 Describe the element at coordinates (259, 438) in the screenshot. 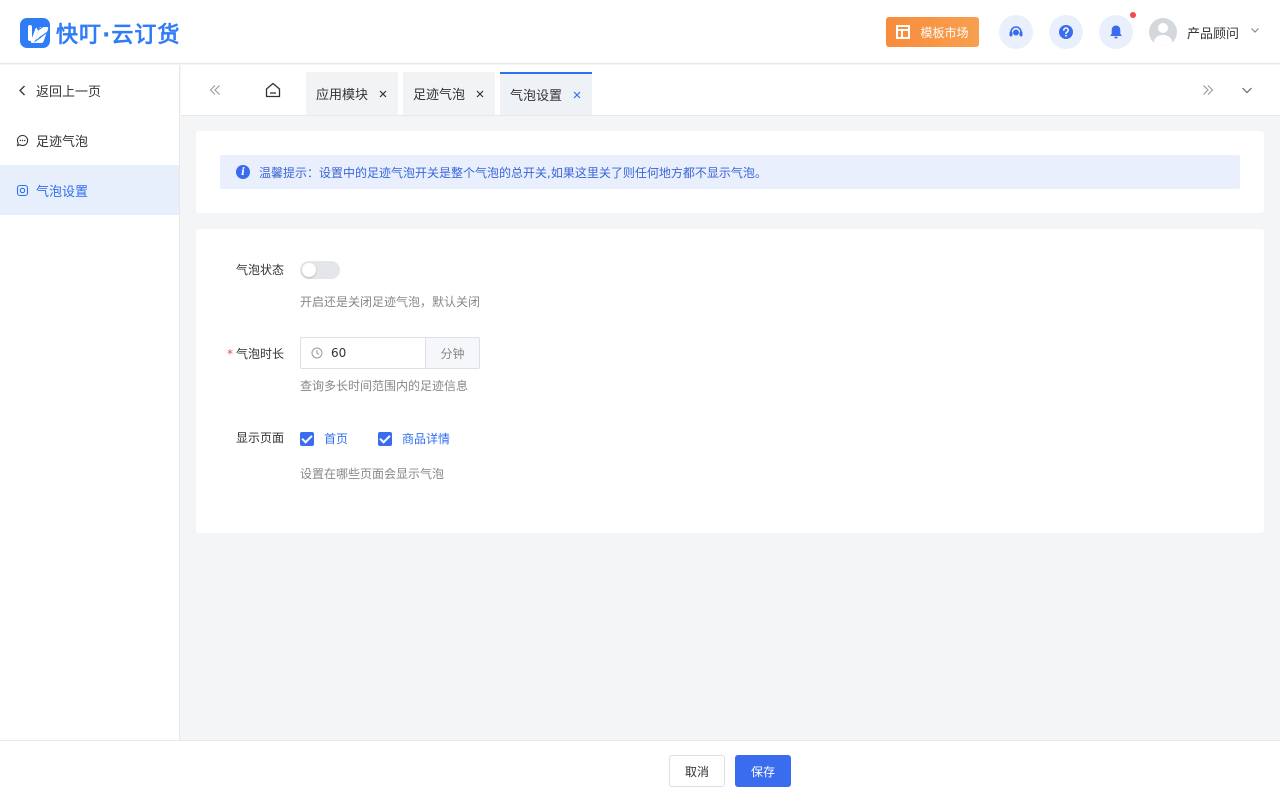

I see `pages-label: 显示页面` at that location.